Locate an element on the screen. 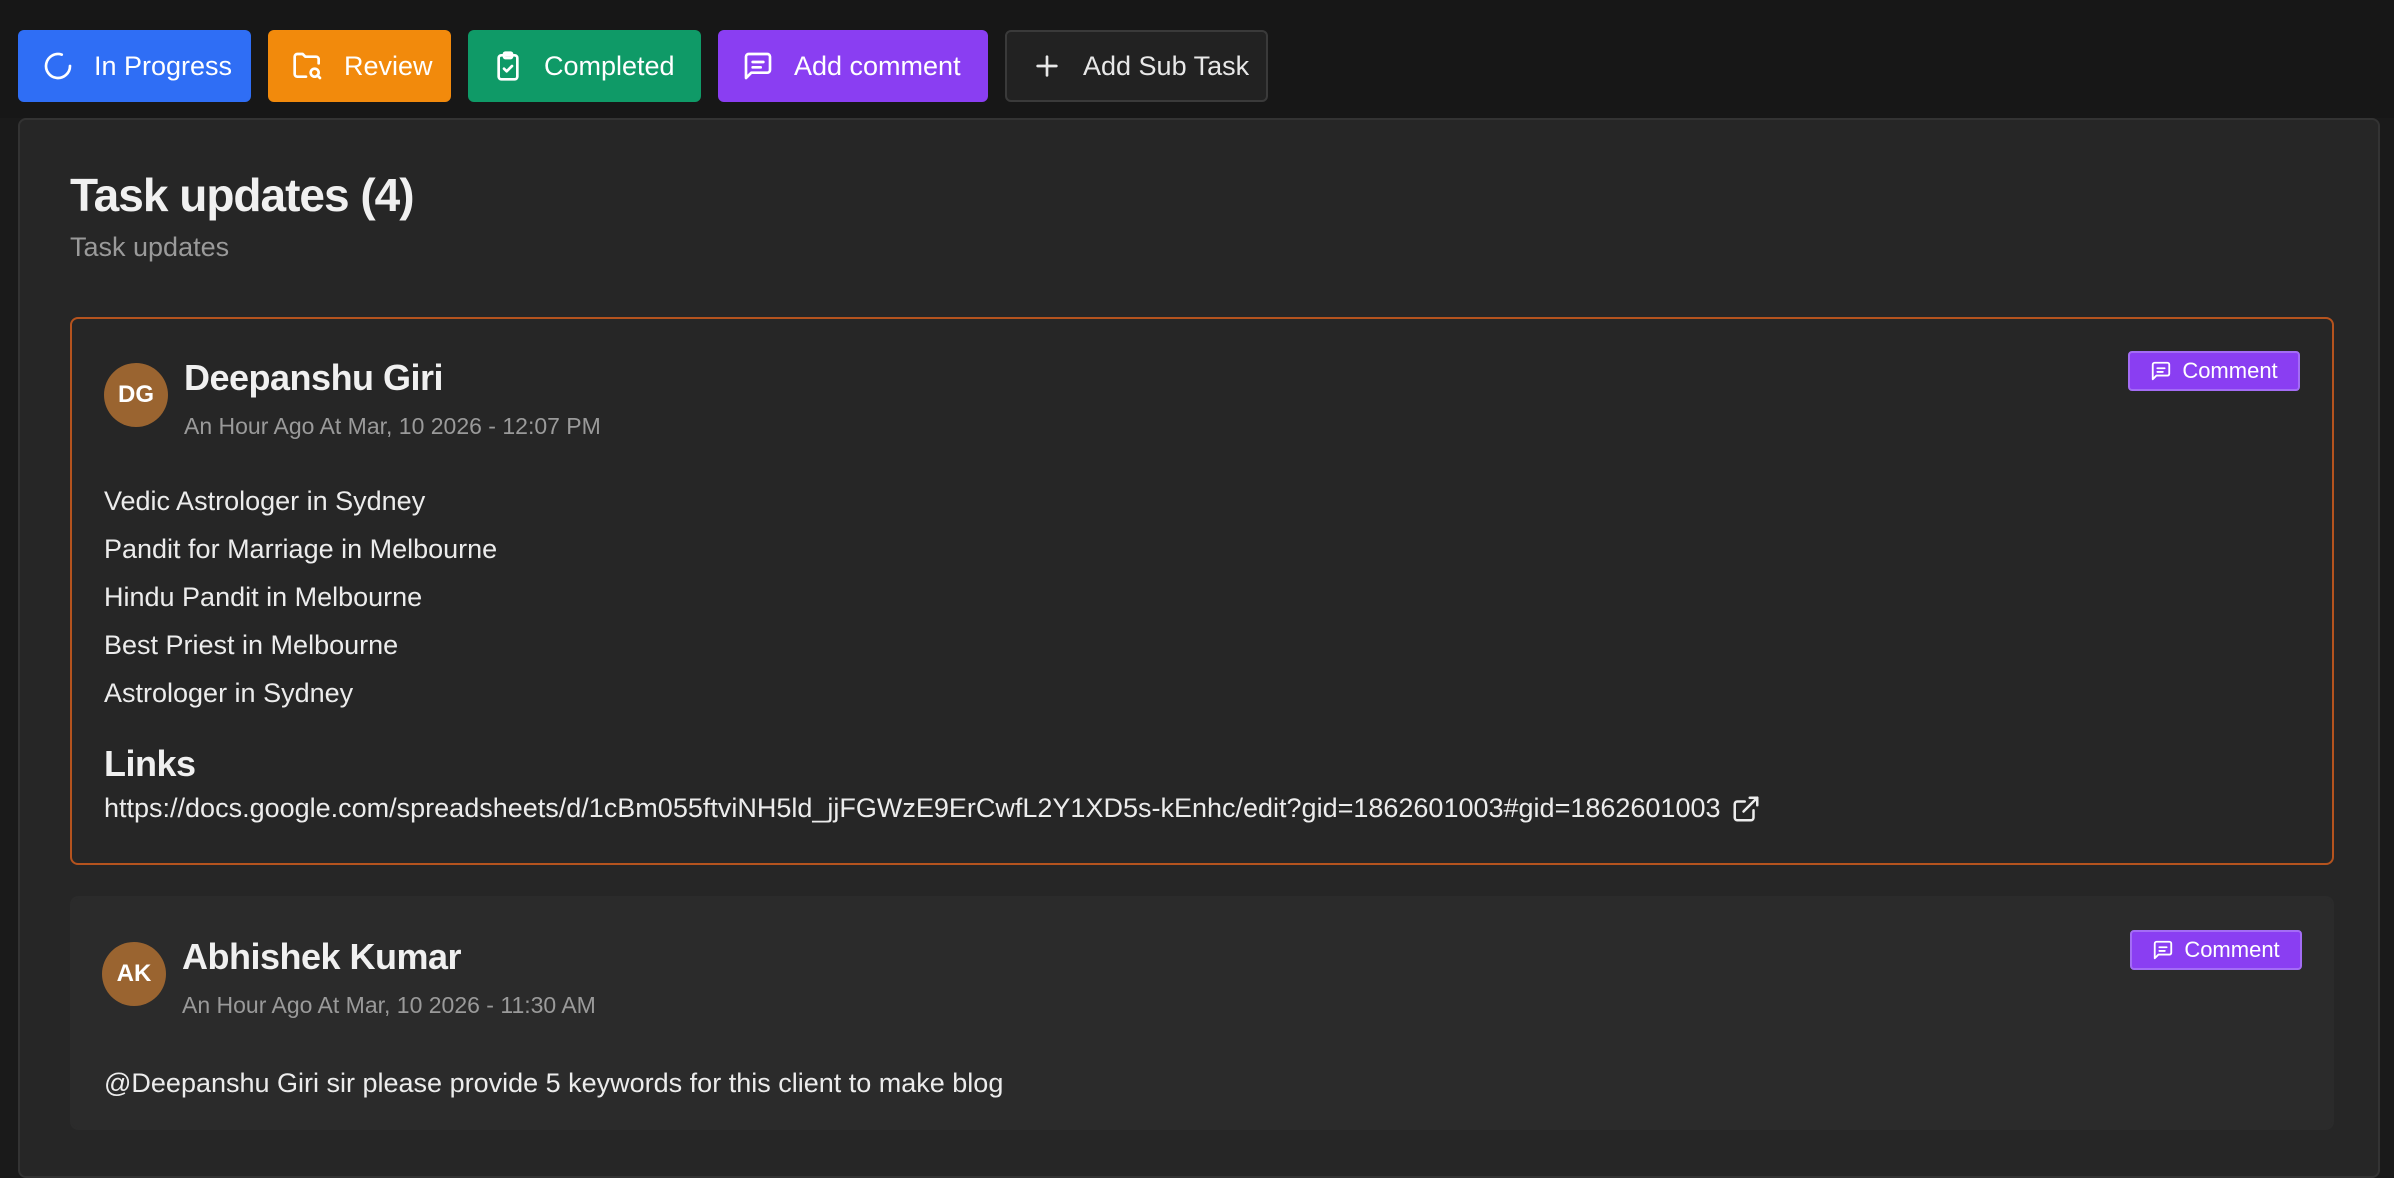 Image resolution: width=2394 pixels, height=1178 pixels. review-button: Review is located at coordinates (359, 66).